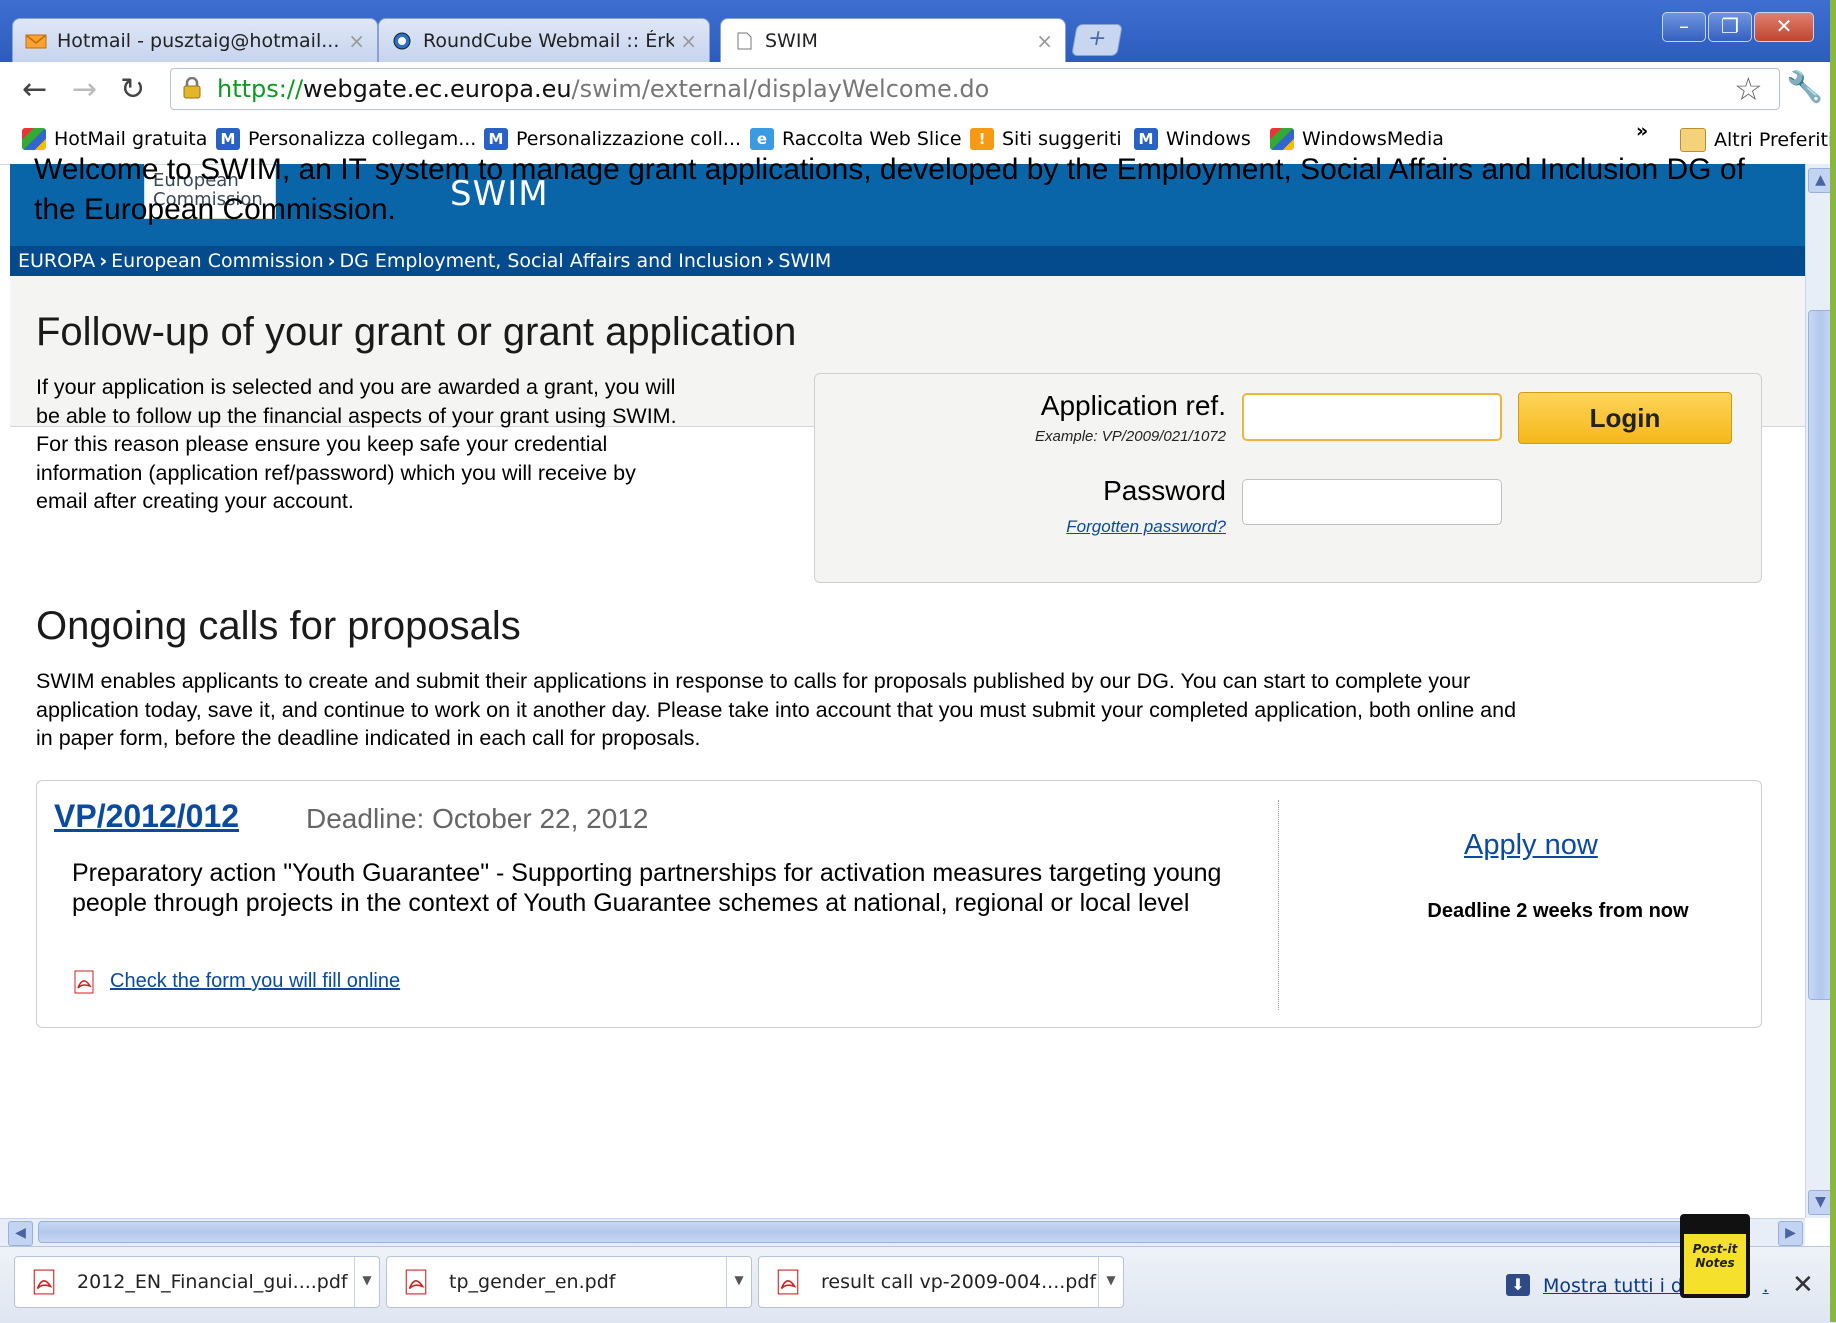 Image resolution: width=1836 pixels, height=1323 pixels. I want to click on lightbulb-icon: !, so click(982, 139).